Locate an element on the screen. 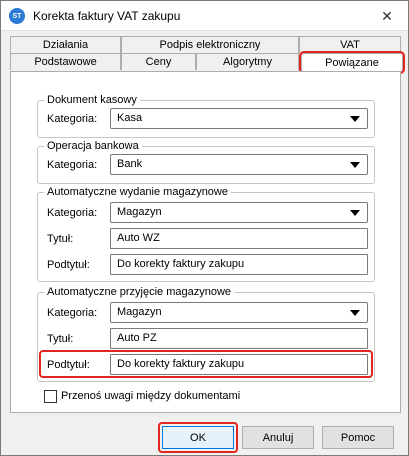 The width and height of the screenshot is (409, 456). tab-algorytmy: Algorytmy is located at coordinates (247, 61).